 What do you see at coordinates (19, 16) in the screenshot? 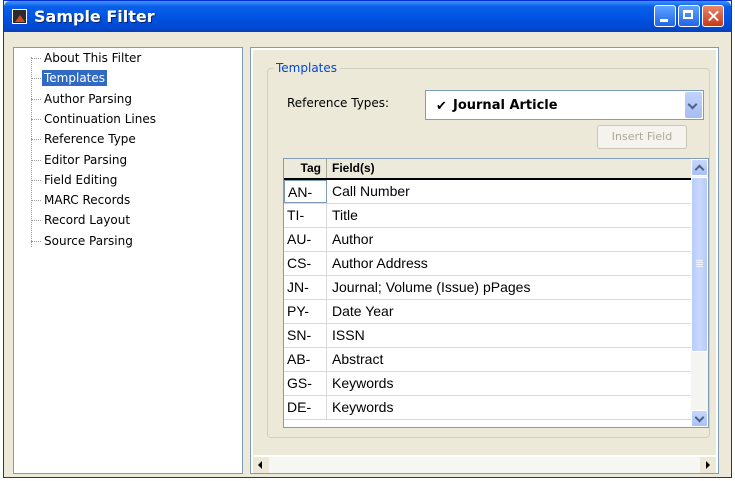
I see `filter-app-icon` at bounding box center [19, 16].